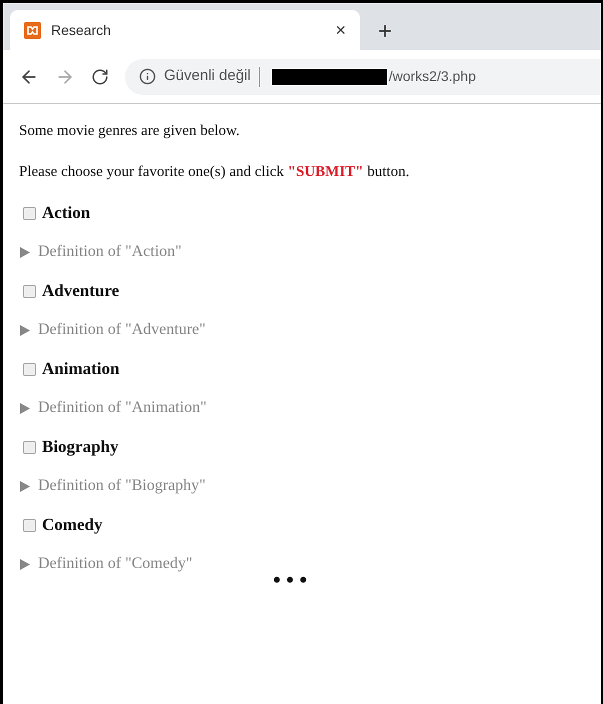  What do you see at coordinates (81, 291) in the screenshot?
I see `genre-label: Adventure` at bounding box center [81, 291].